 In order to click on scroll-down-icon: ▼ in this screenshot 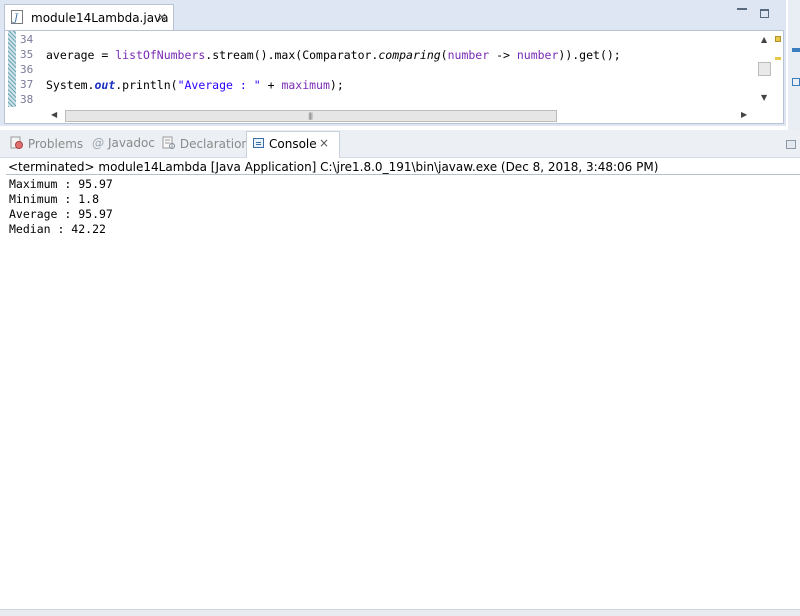, I will do `click(764, 97)`.